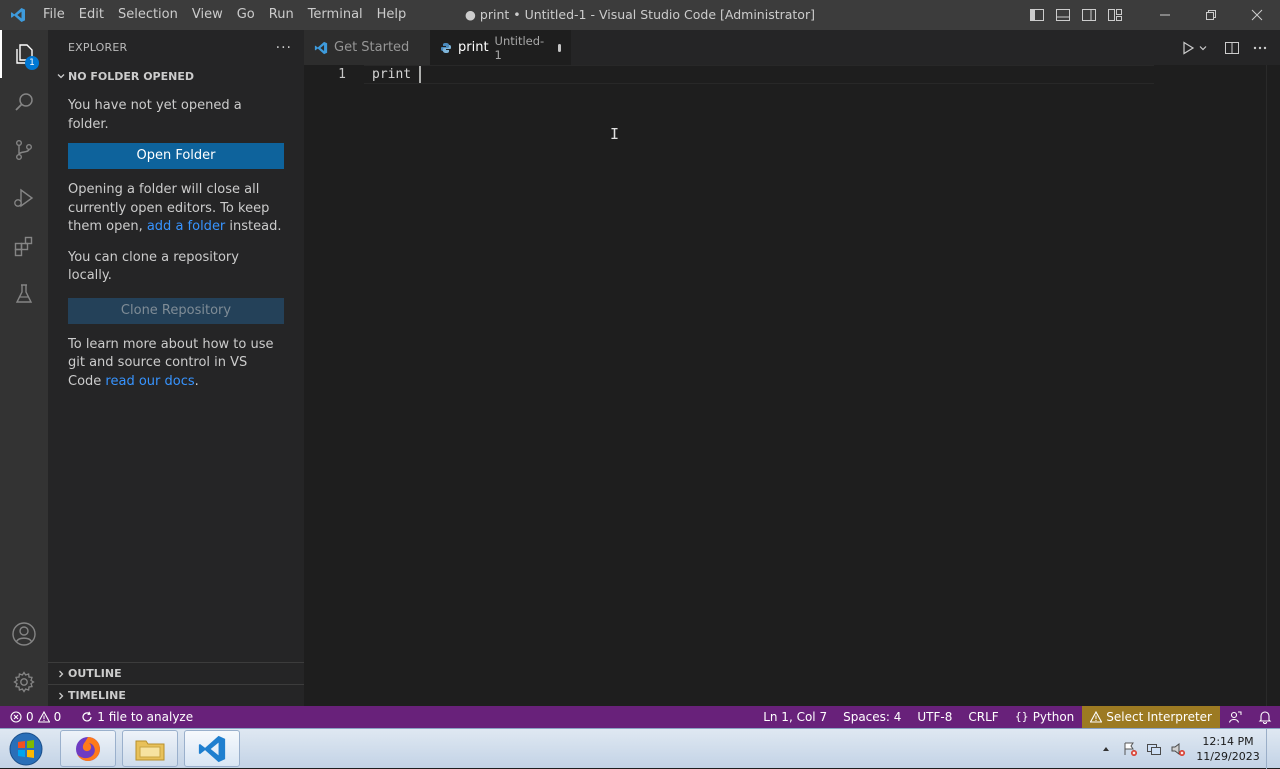  Describe the element at coordinates (342, 74) in the screenshot. I see `line-number: 1` at that location.